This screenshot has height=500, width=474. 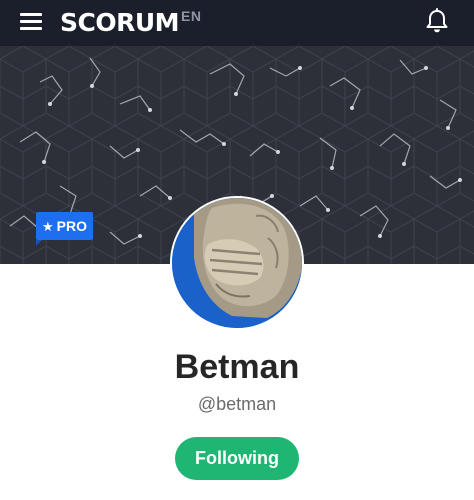 I want to click on scorum-logo: SCORUM, so click(x=120, y=23).